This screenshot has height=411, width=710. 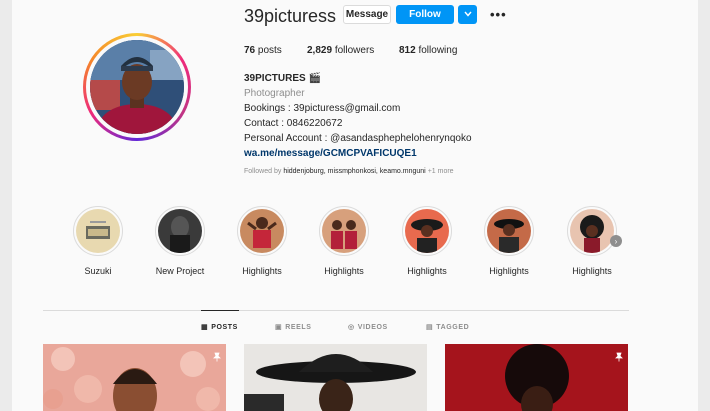 I want to click on tab-posts: ▦ POSTS, so click(x=219, y=327).